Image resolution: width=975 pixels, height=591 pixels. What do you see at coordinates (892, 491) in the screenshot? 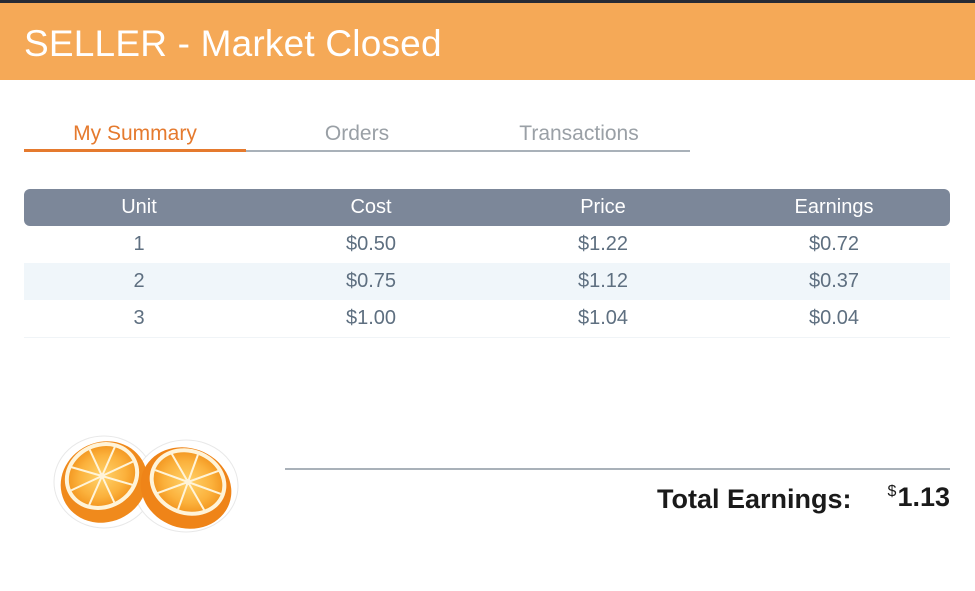
I see `currency-symbol: $` at bounding box center [892, 491].